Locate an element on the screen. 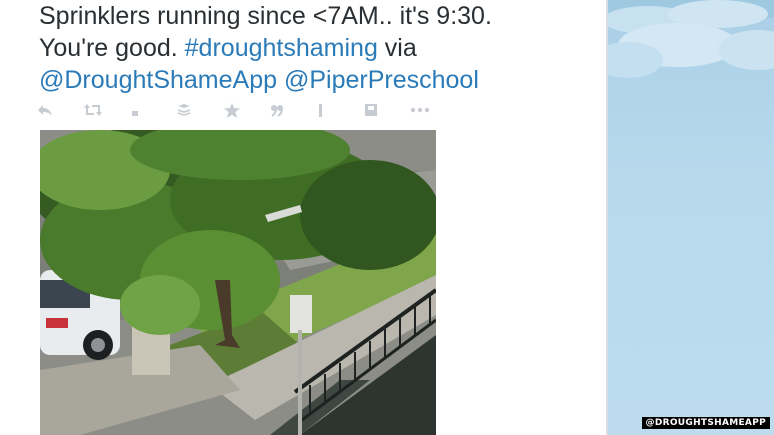 This screenshot has height=435, width=774. tweet-text-line3: @DroughtShameApp @PiperPreschool is located at coordinates (319, 80).